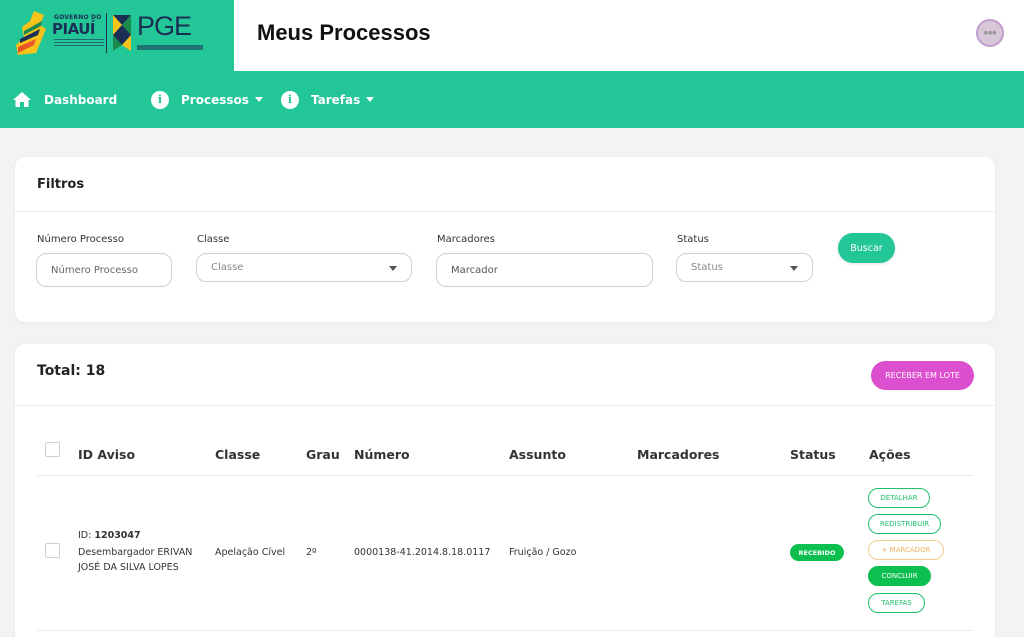 The image size is (1024, 637). What do you see at coordinates (250, 552) in the screenshot?
I see `classe-cell: Apelação Cível` at bounding box center [250, 552].